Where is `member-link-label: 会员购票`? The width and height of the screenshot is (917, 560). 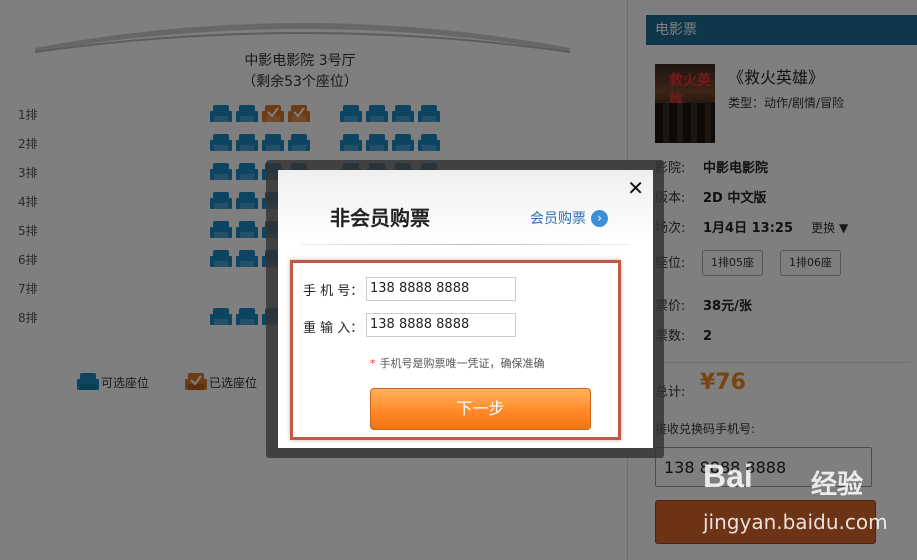 member-link-label: 会员购票 is located at coordinates (558, 219).